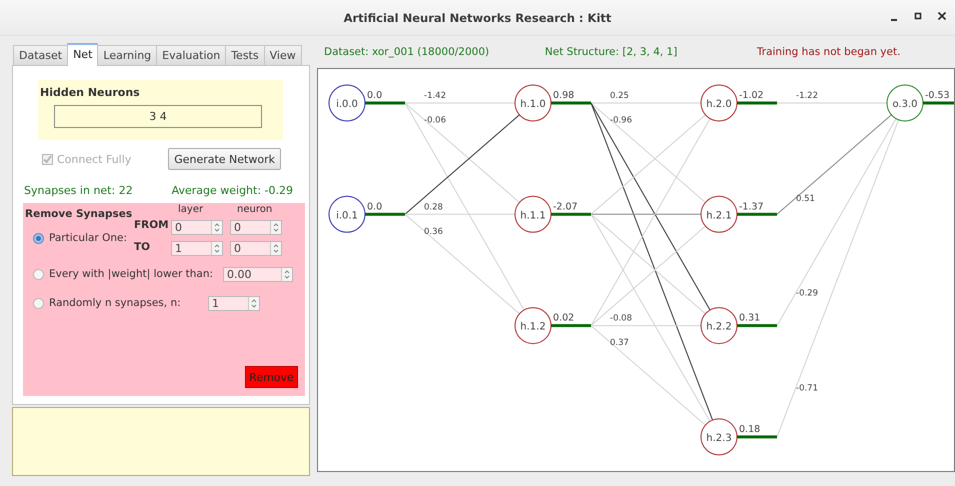  I want to click on weight-label: 0.28, so click(433, 207).